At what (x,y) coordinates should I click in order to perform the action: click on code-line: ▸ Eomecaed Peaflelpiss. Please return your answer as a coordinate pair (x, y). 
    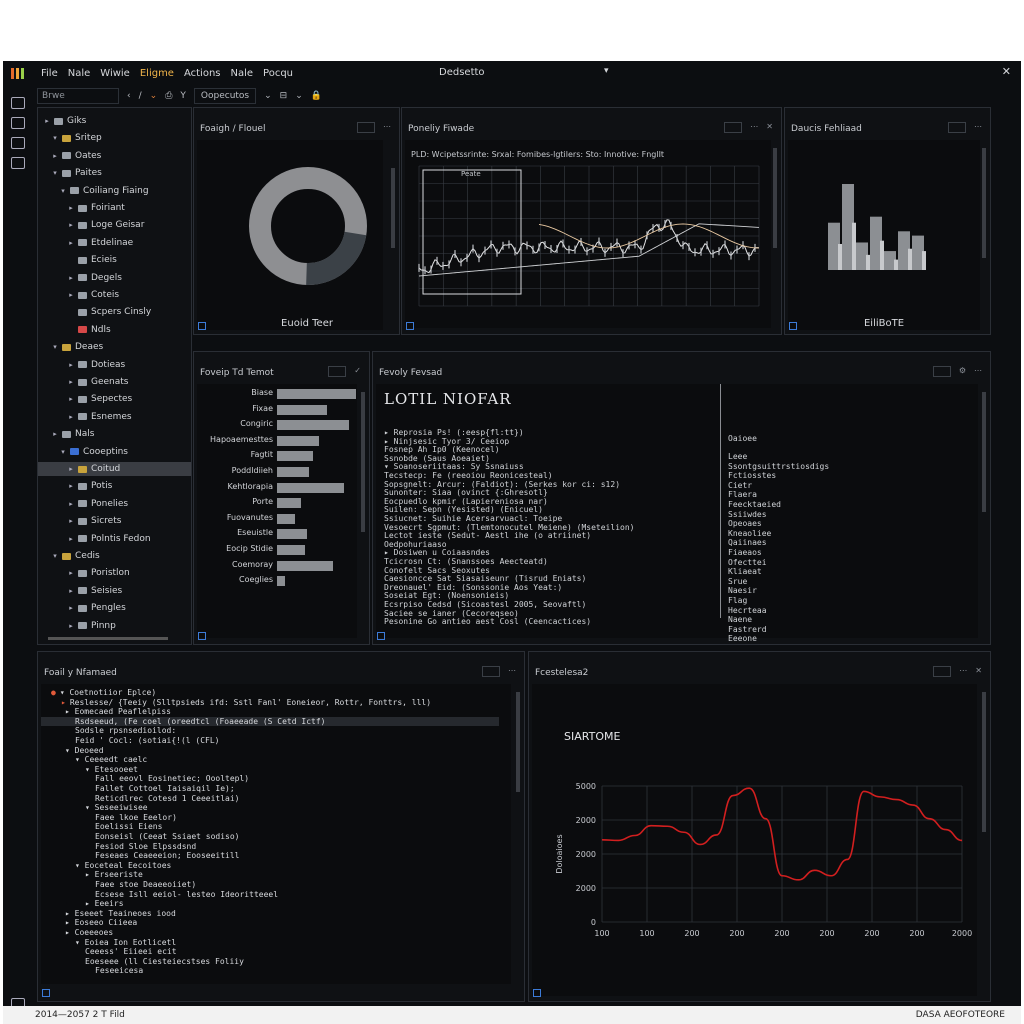
    Looking at the image, I should click on (116, 711).